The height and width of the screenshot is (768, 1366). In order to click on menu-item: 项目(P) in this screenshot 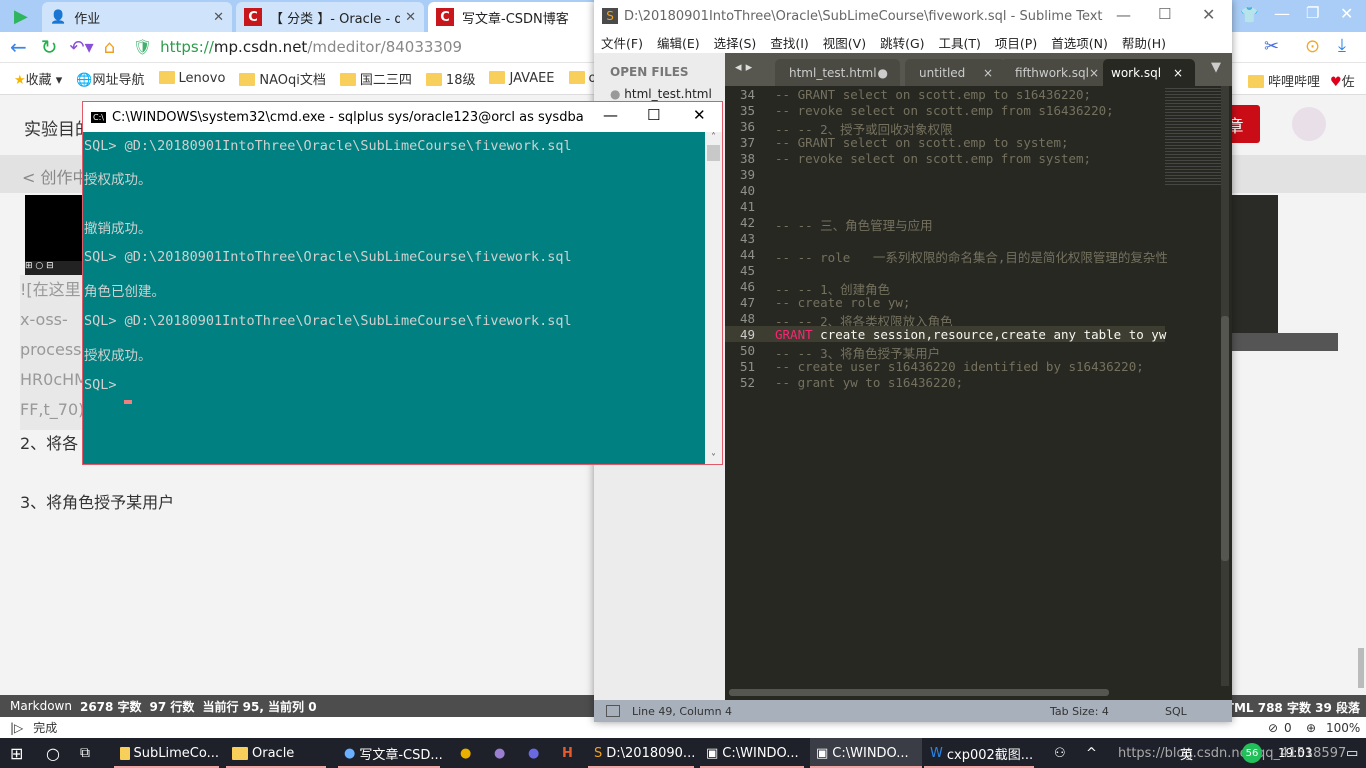, I will do `click(1016, 42)`.